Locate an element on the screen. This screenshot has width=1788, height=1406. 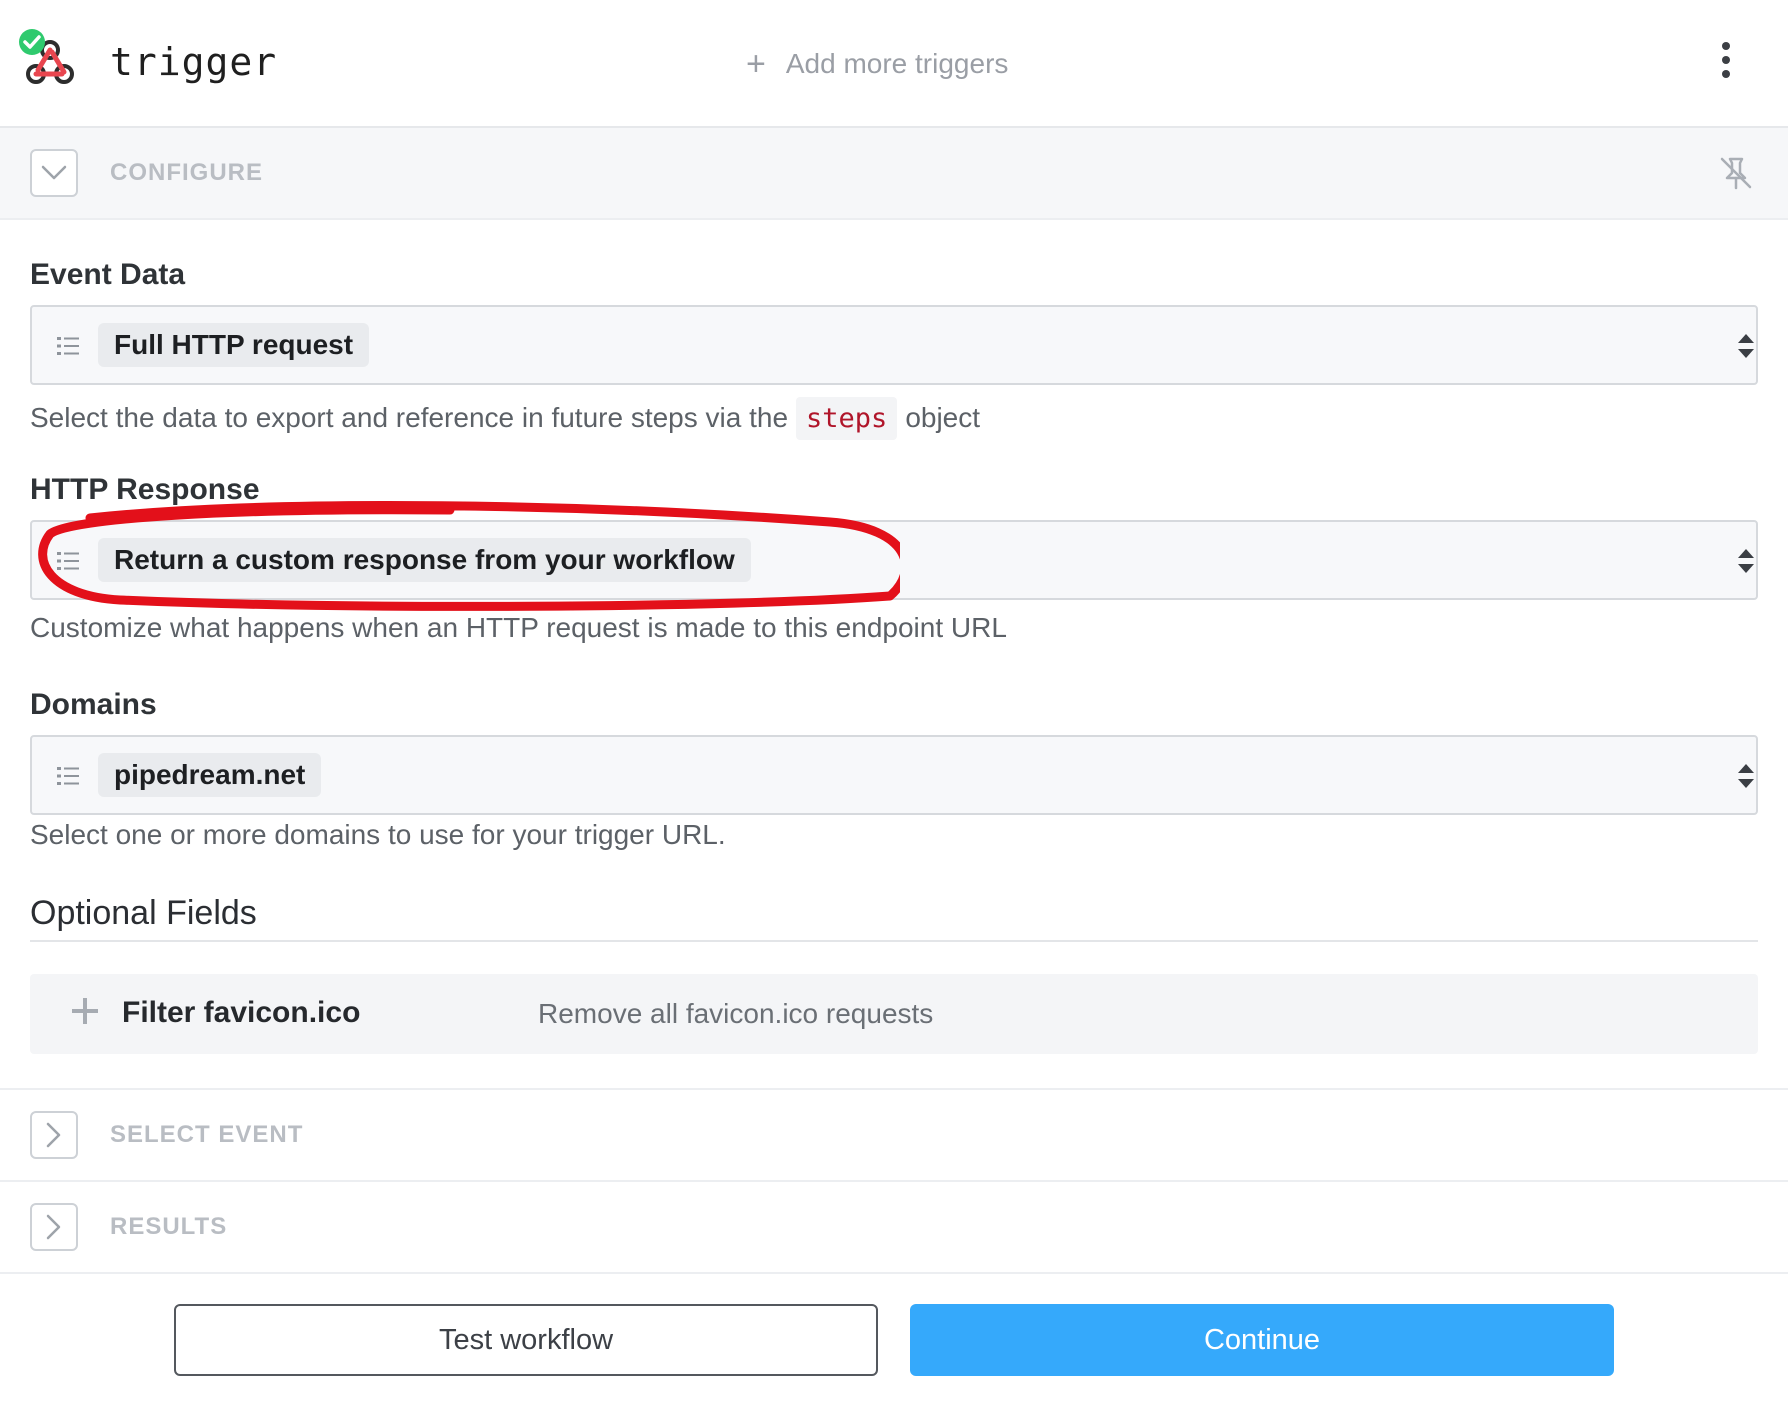
add-more-triggers-button: + Add more triggers is located at coordinates (877, 64).